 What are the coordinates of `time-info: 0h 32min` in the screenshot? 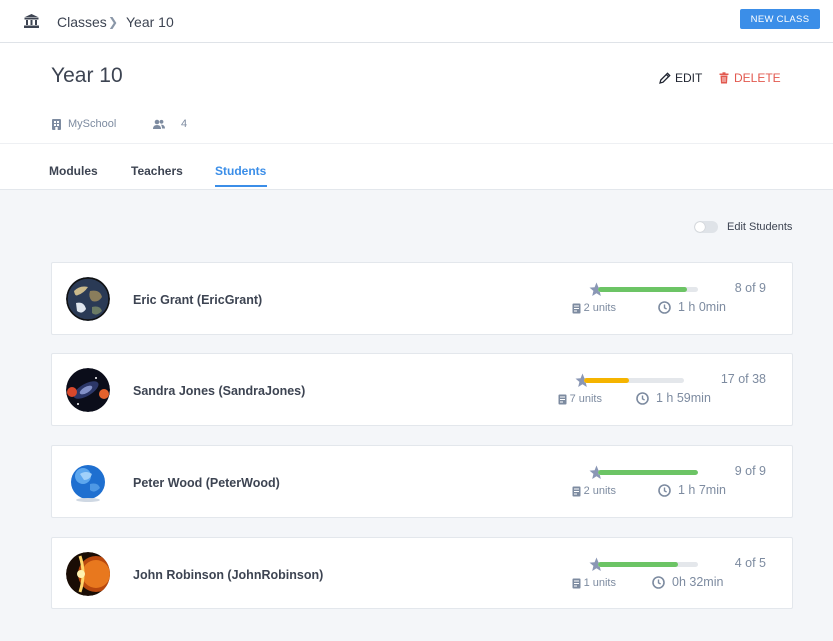 It's located at (709, 583).